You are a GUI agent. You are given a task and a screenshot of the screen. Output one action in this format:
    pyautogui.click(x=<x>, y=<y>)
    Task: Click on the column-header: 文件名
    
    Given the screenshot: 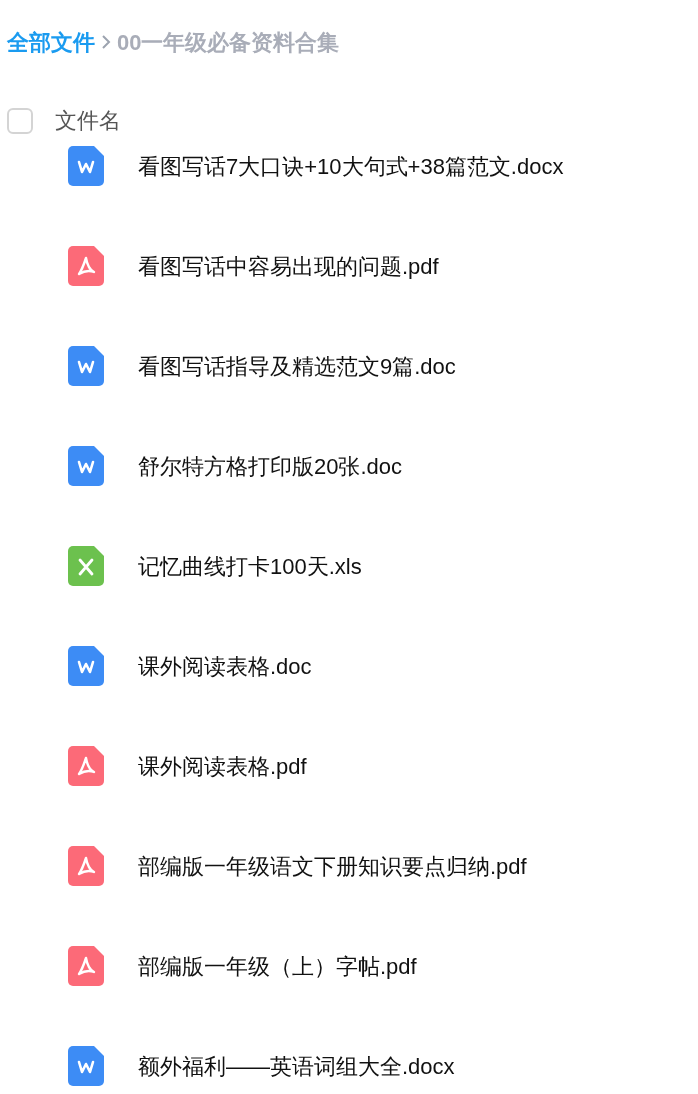 What is the action you would take?
    pyautogui.click(x=88, y=121)
    